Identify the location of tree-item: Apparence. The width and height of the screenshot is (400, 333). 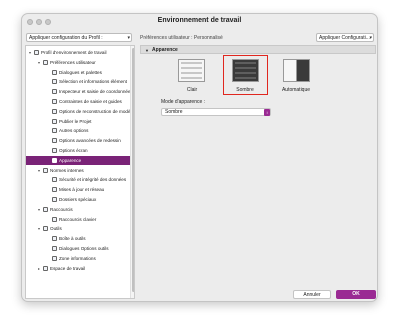
(78, 160).